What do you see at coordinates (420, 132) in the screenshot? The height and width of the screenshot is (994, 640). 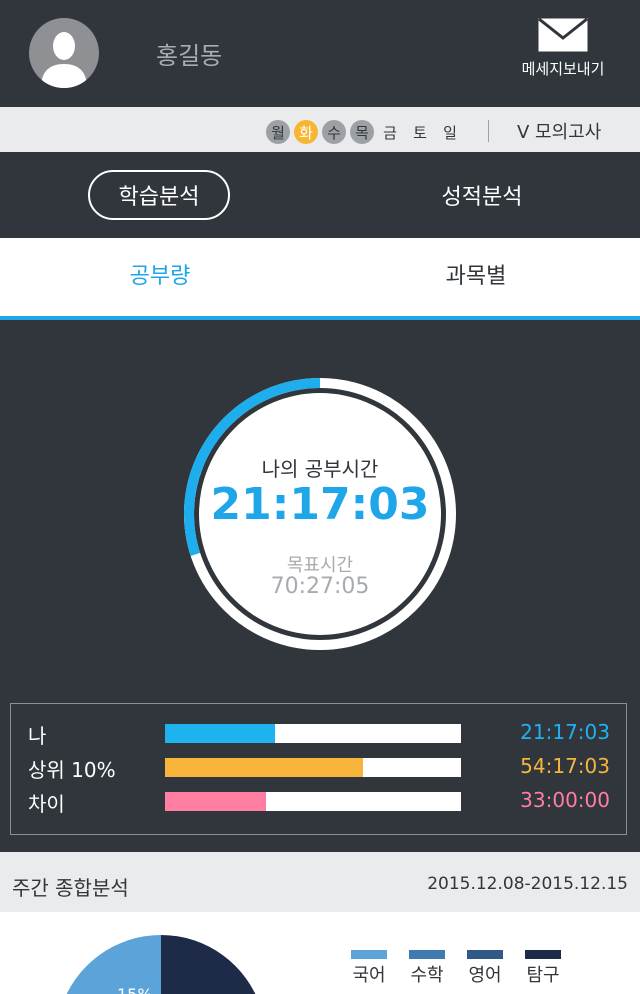 I see `weekday-5: 토` at bounding box center [420, 132].